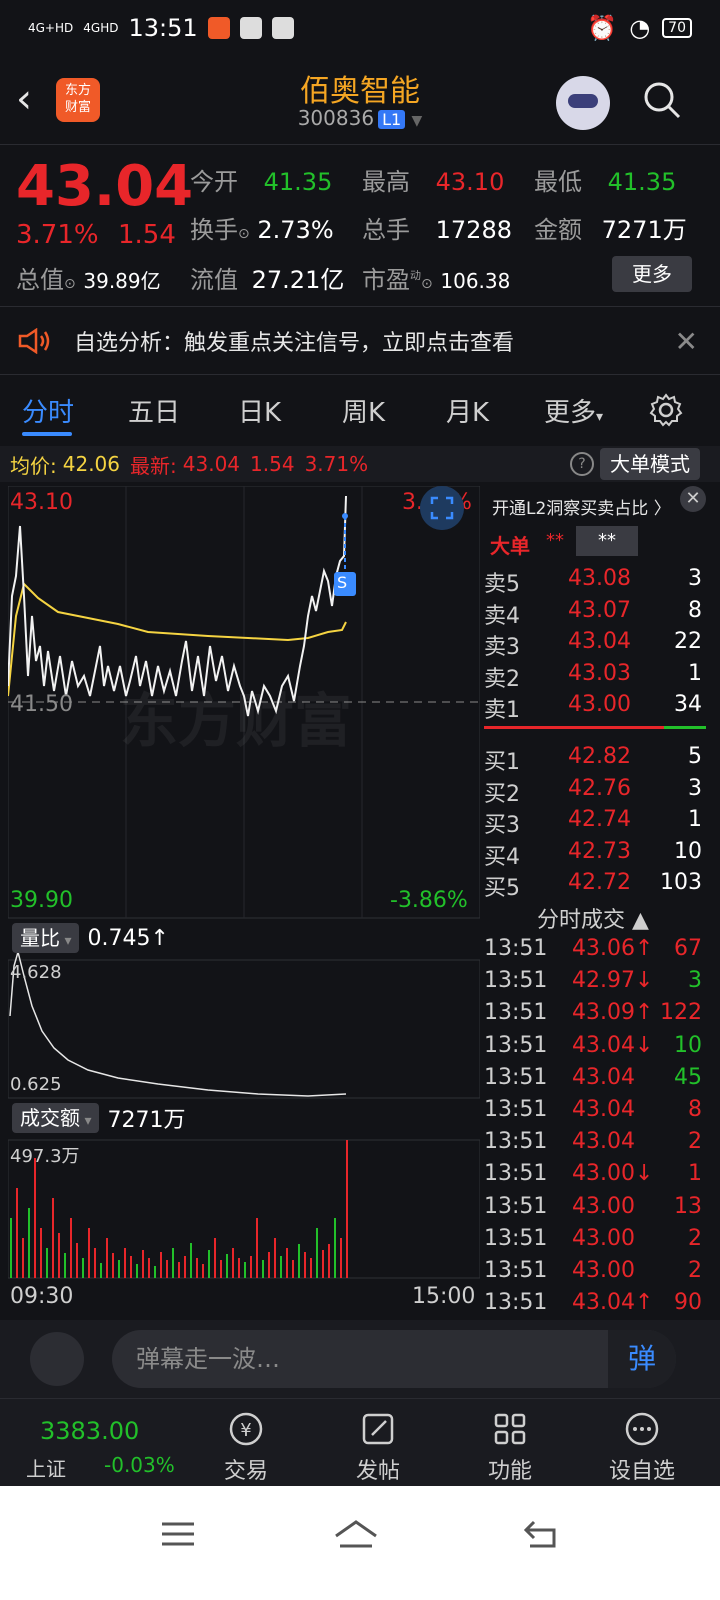 The image size is (720, 1600). I want to click on low-label: 最低, so click(558, 182).